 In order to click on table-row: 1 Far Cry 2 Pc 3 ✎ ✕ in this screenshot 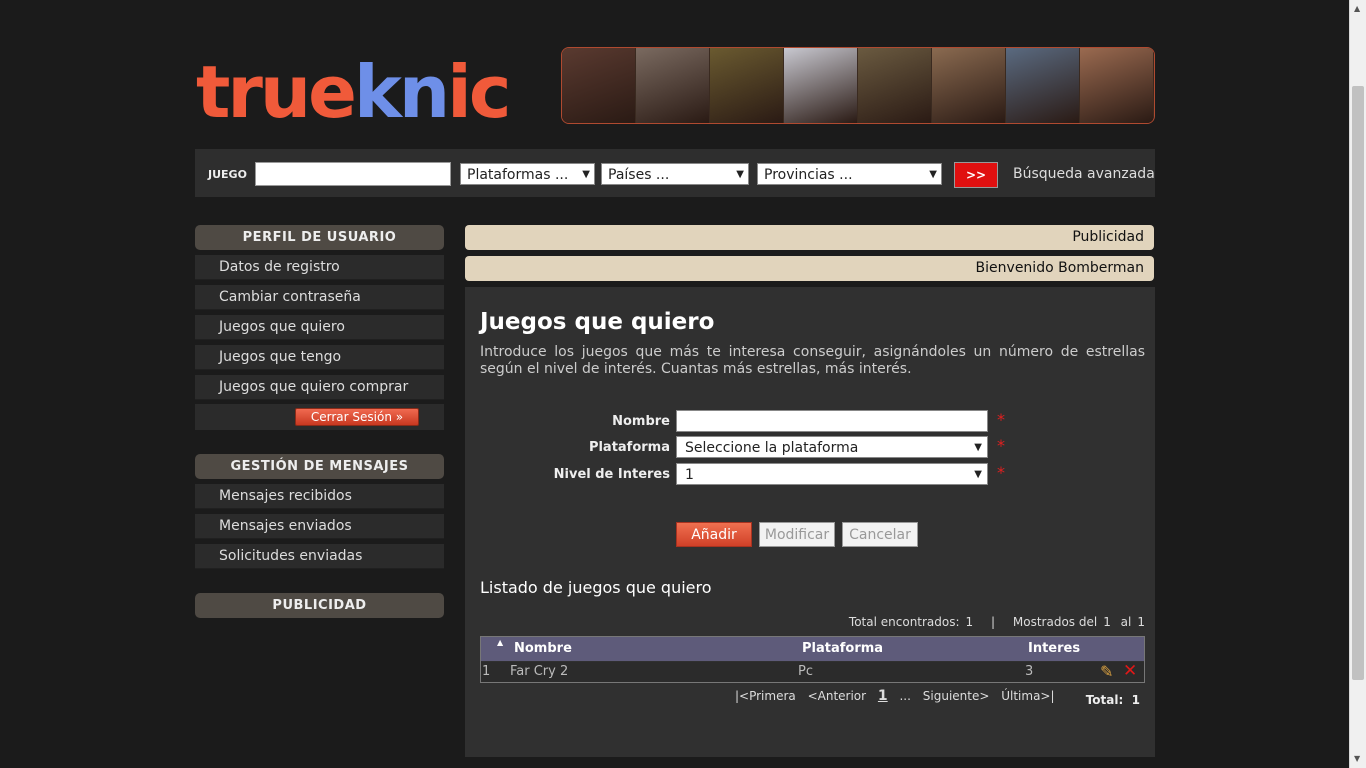, I will do `click(812, 671)`.